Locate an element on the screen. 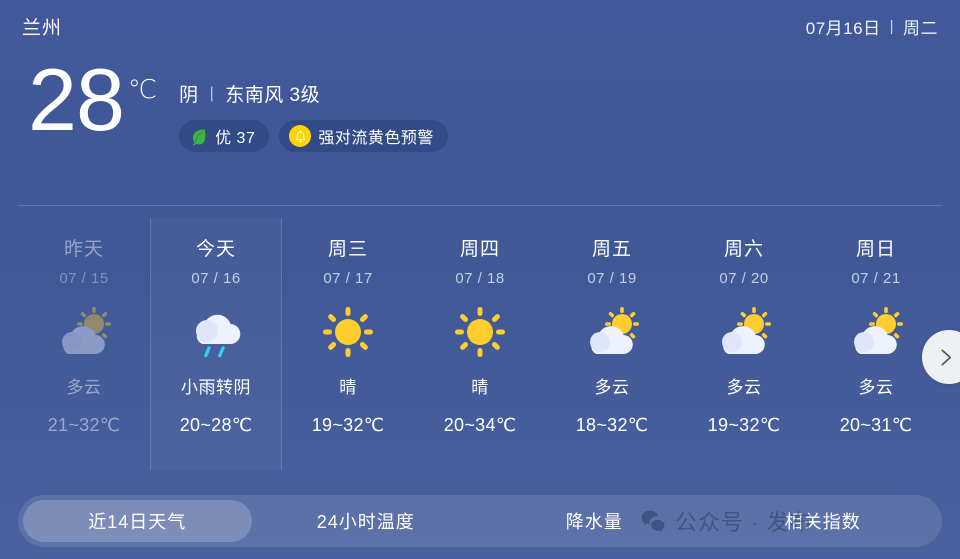 This screenshot has width=960, height=559. forecast-day-sunday: 周日 07 / 21 多云 20~31℃ is located at coordinates (876, 344).